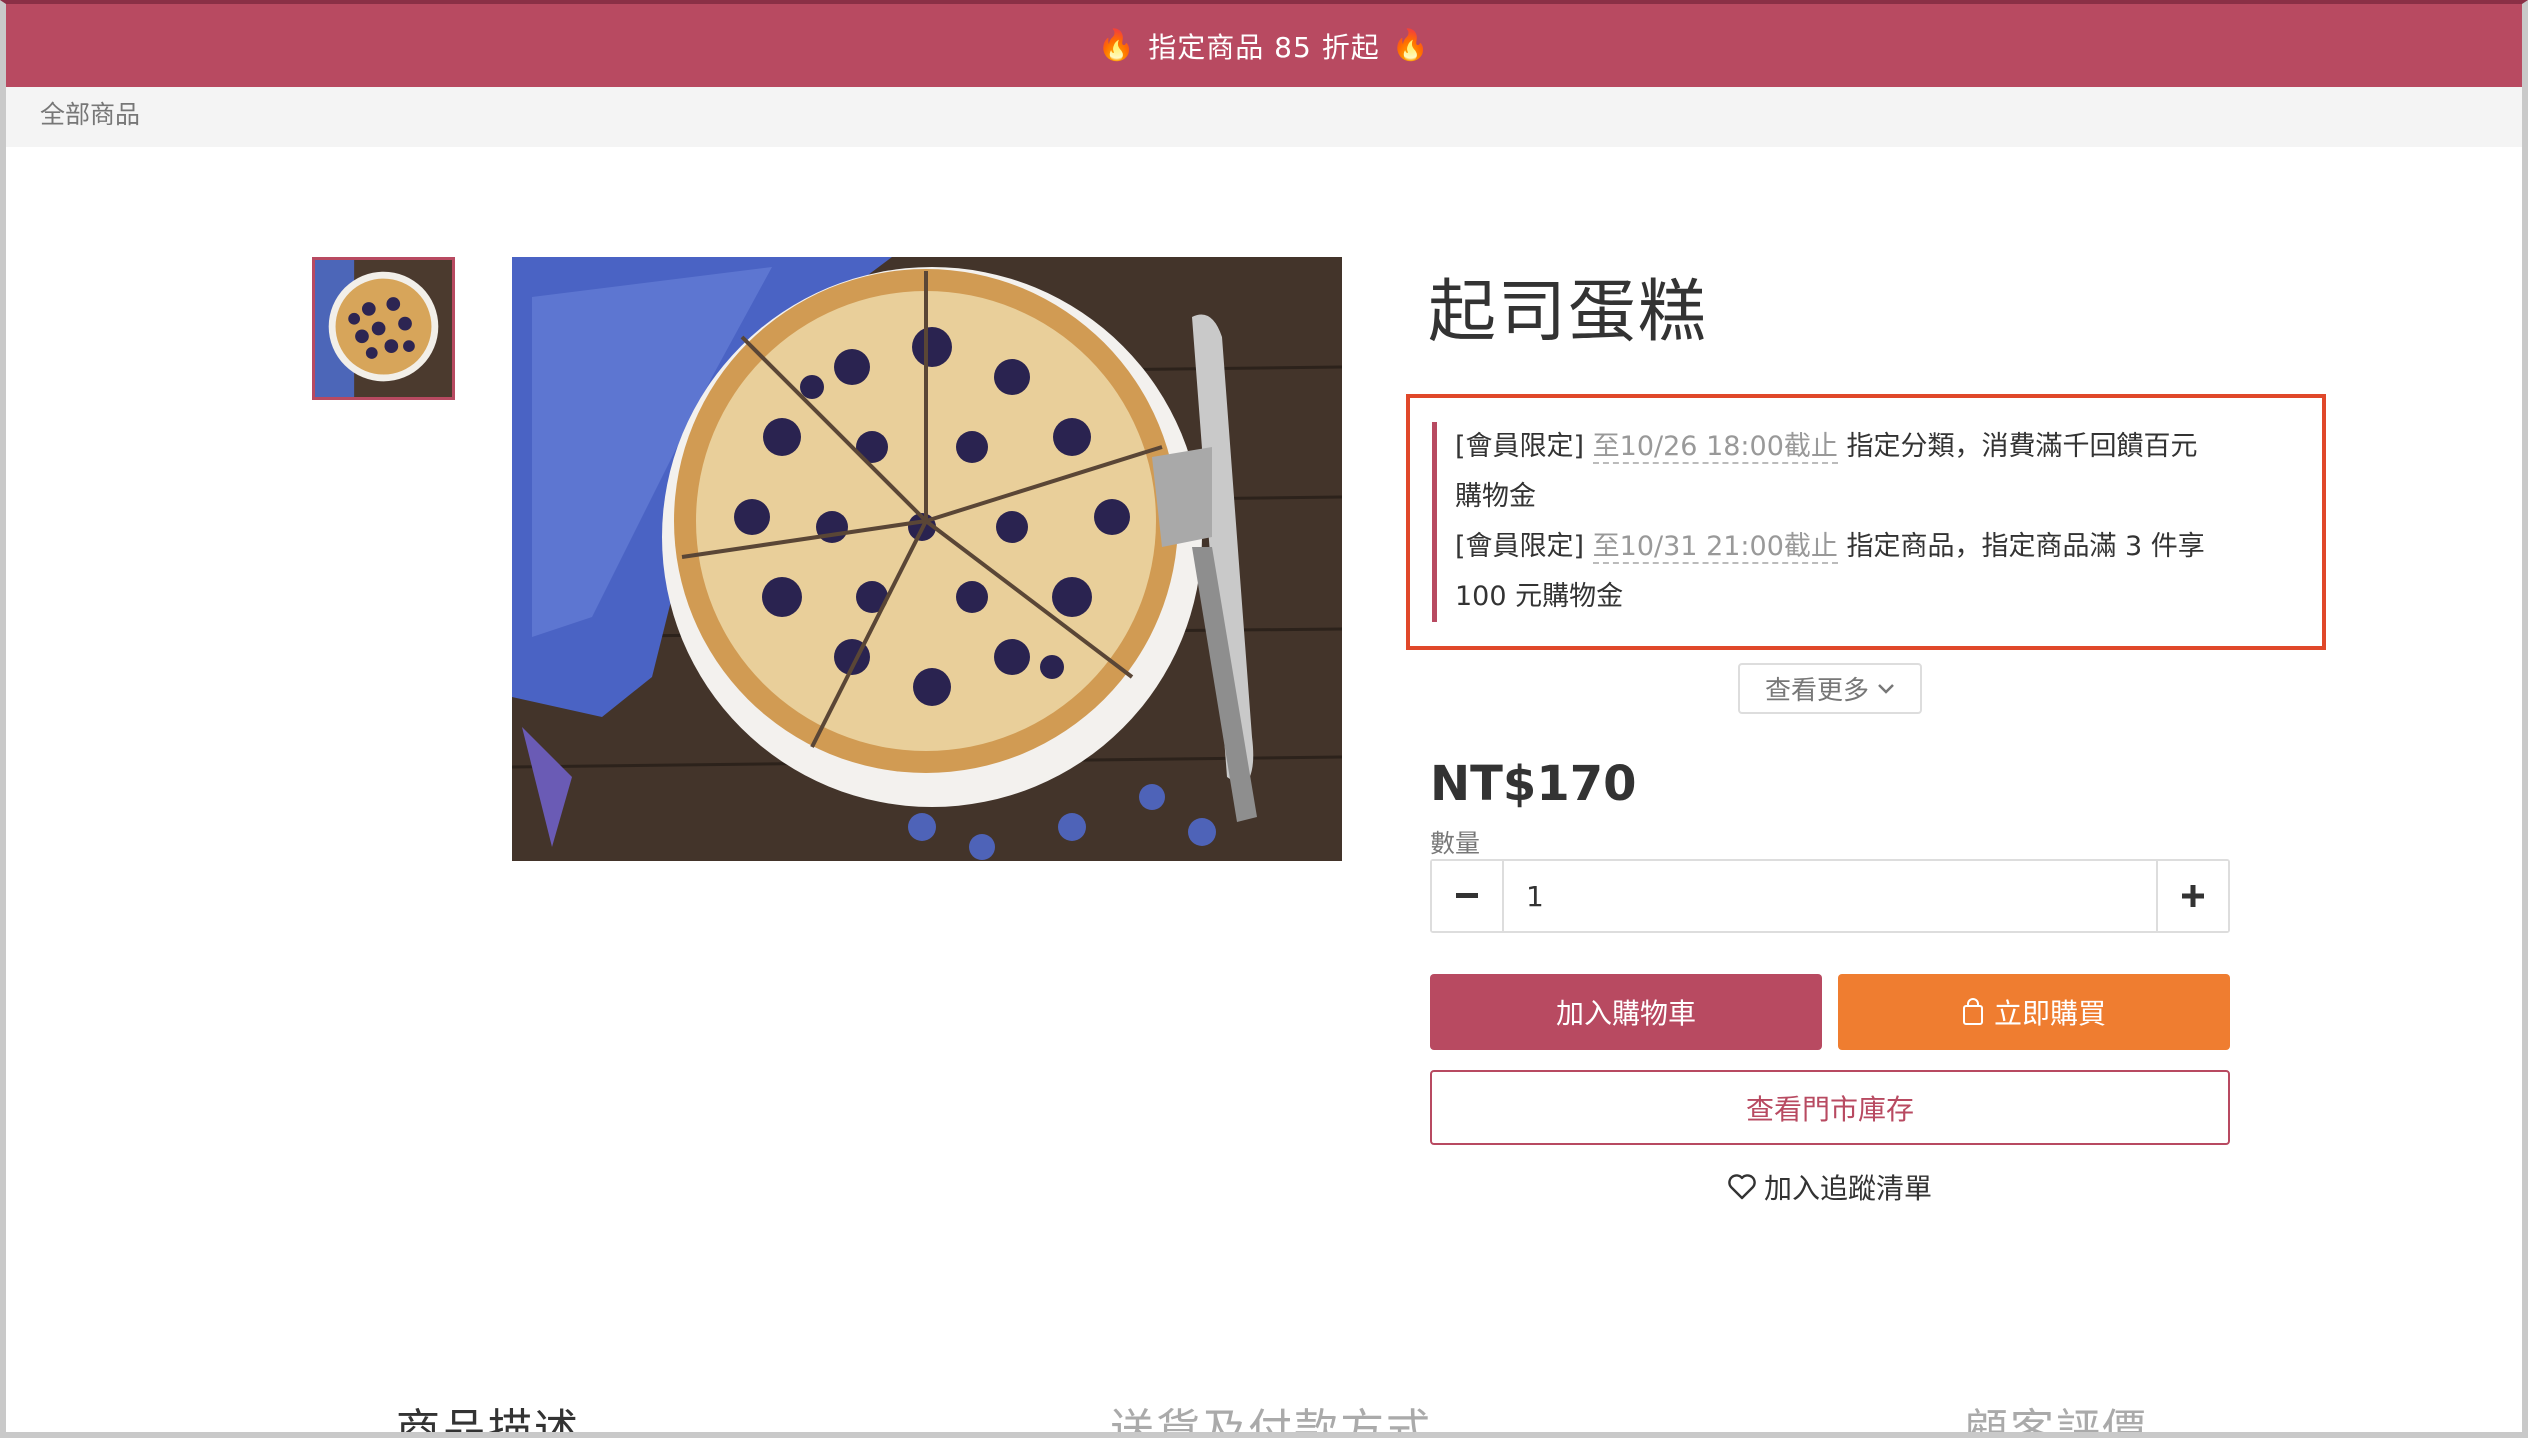  What do you see at coordinates (1972, 1011) in the screenshot?
I see `shopping-bag-icon` at bounding box center [1972, 1011].